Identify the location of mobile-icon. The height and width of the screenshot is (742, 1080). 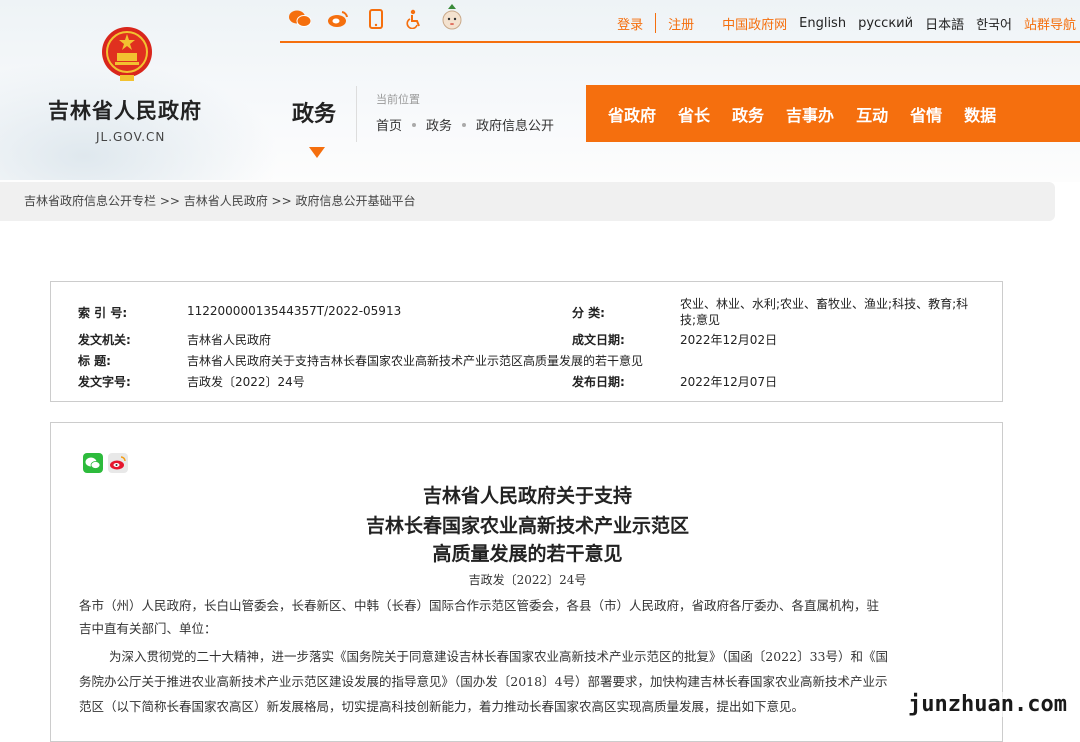
(376, 19).